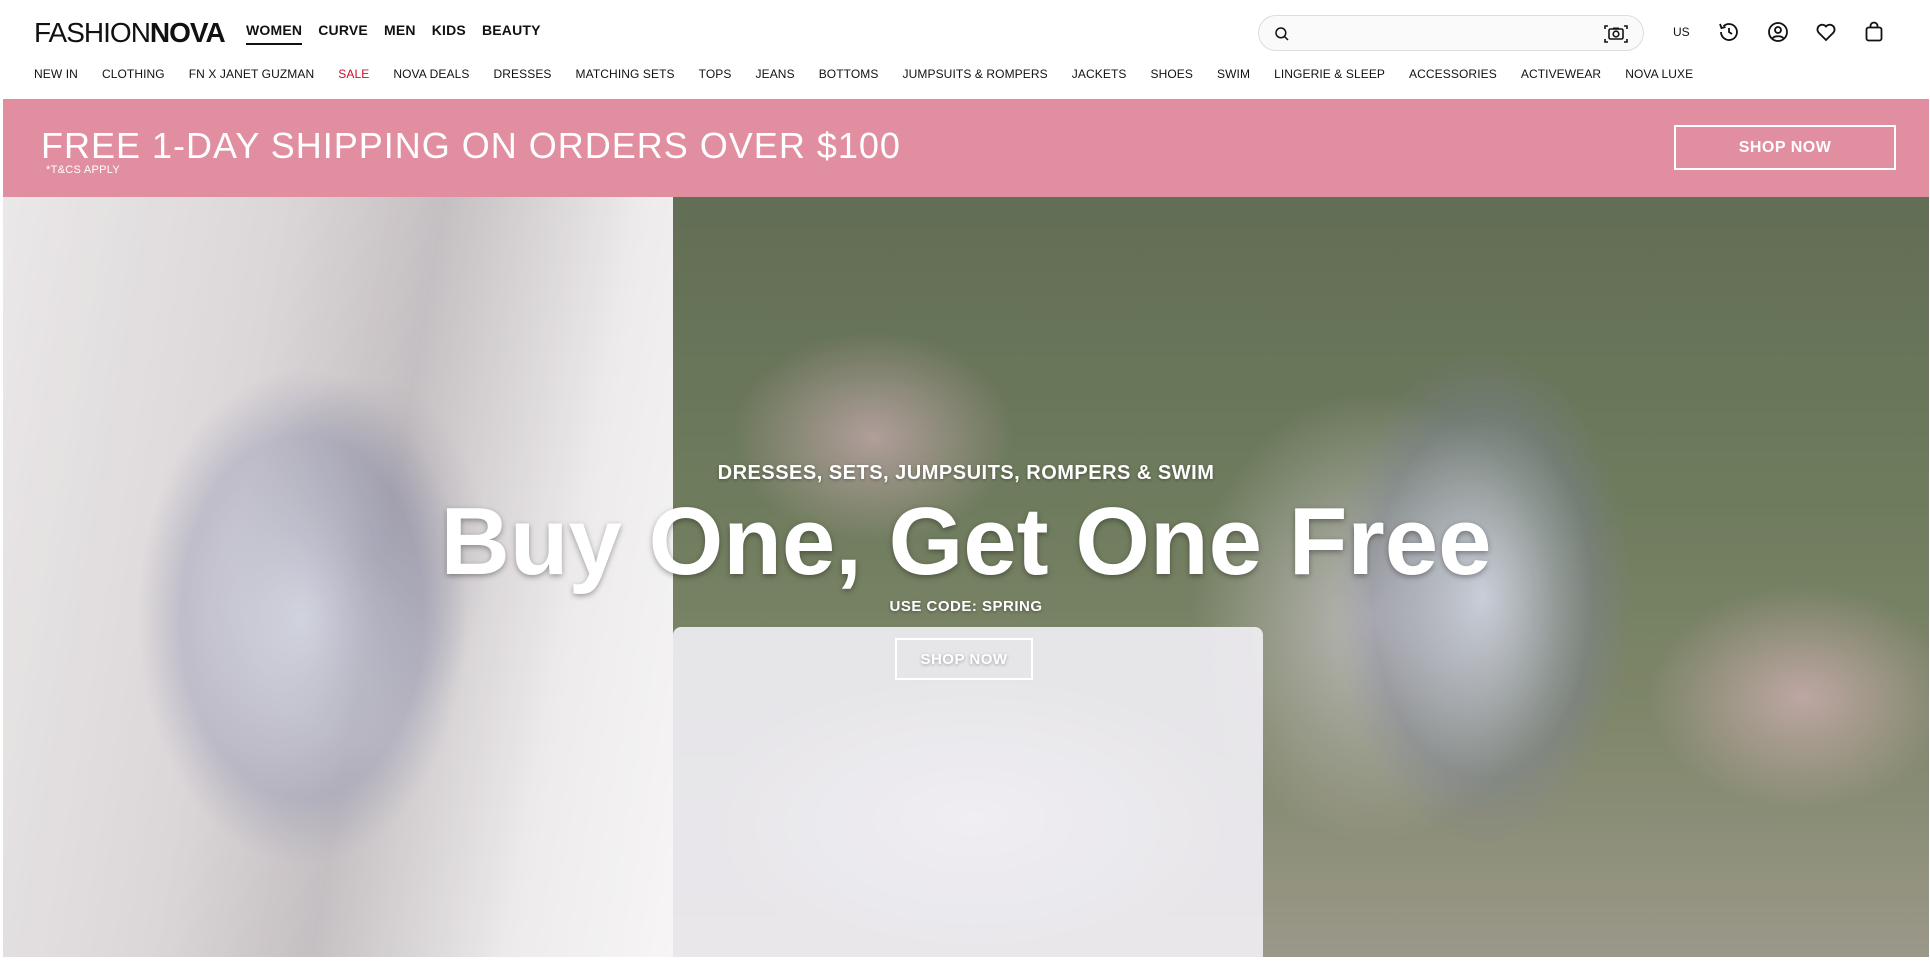  What do you see at coordinates (775, 74) in the screenshot?
I see `cat-jeans: JEANS` at bounding box center [775, 74].